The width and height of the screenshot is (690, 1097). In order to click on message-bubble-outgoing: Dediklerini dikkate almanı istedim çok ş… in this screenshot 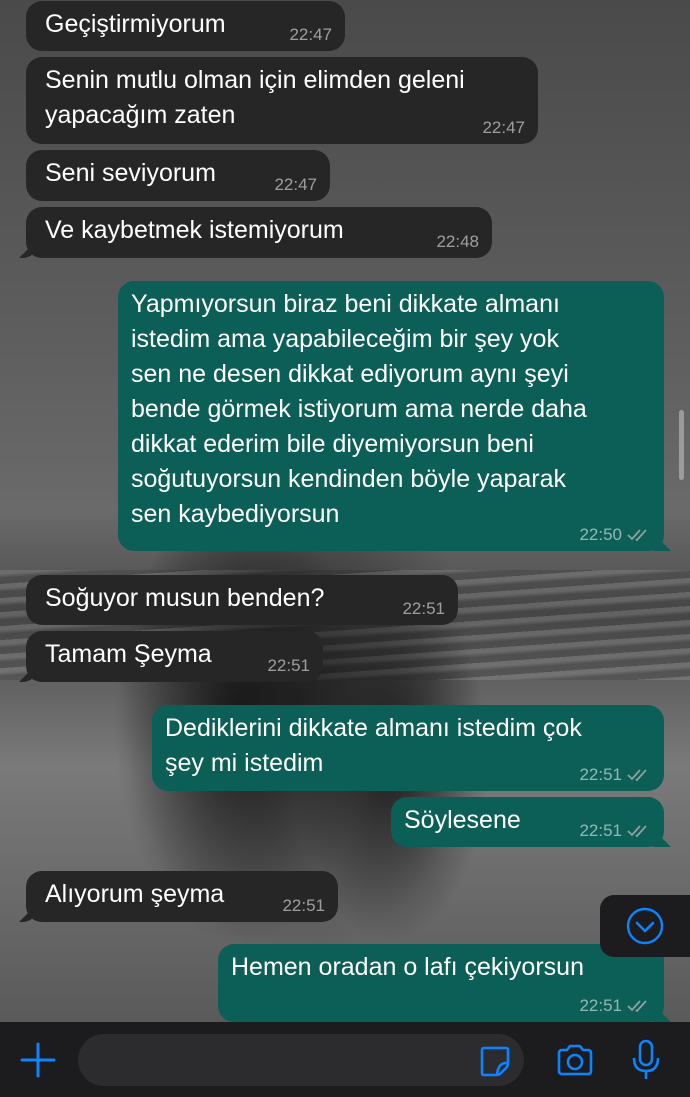, I will do `click(408, 748)`.